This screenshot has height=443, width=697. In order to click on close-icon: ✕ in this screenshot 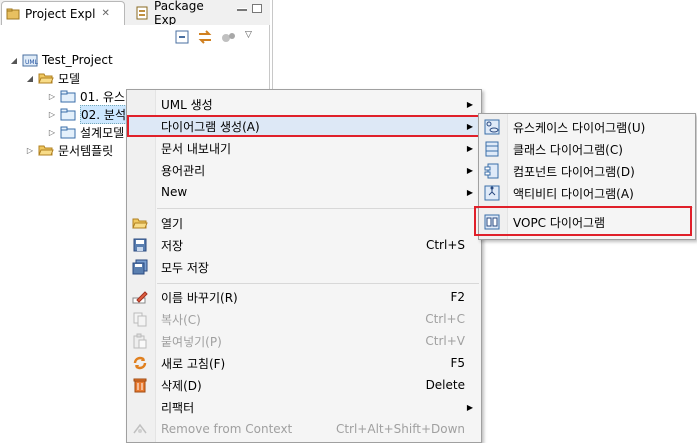, I will do `click(106, 13)`.